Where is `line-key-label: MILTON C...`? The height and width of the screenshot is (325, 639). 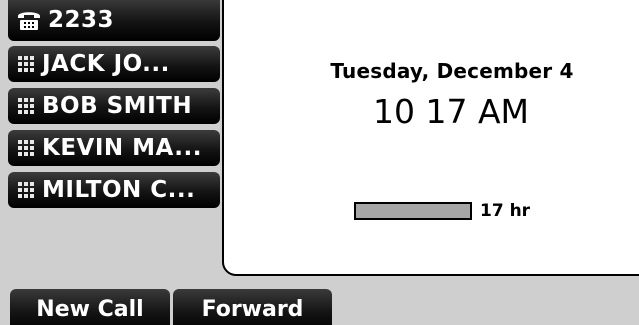 line-key-label: MILTON C... is located at coordinates (119, 190).